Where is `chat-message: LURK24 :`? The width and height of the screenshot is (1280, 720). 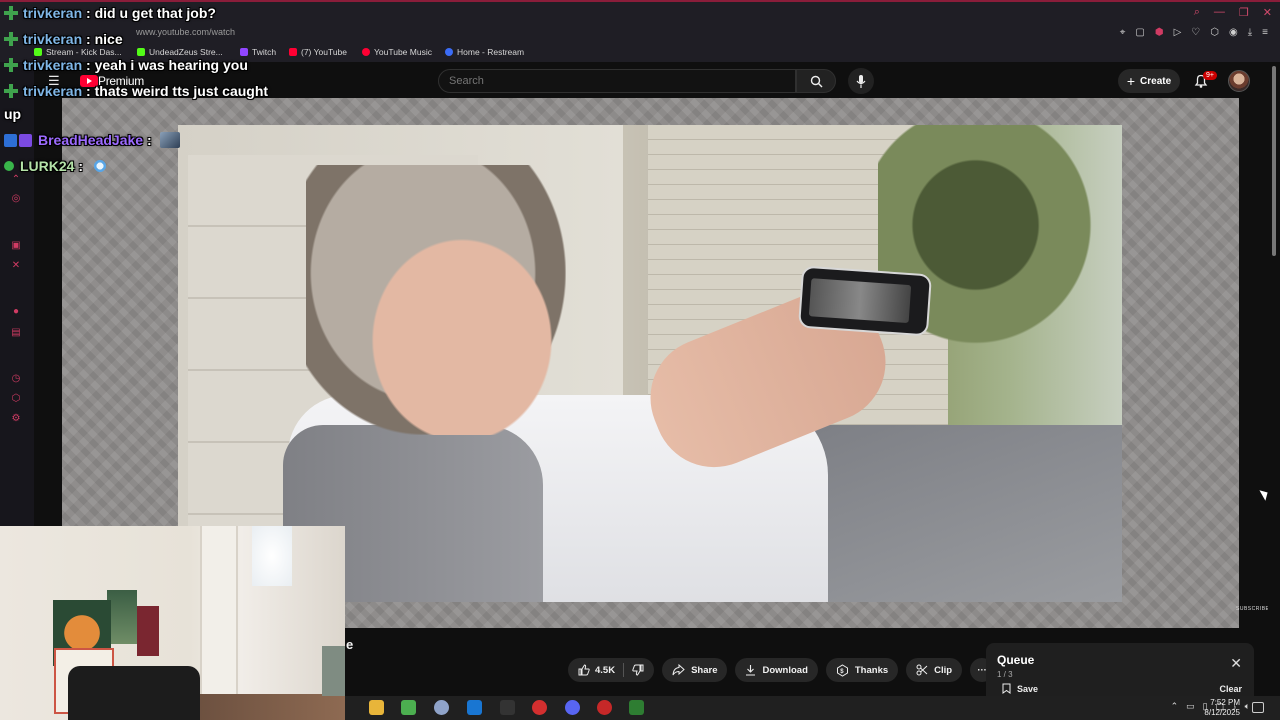 chat-message: LURK24 : is located at coordinates (55, 166).